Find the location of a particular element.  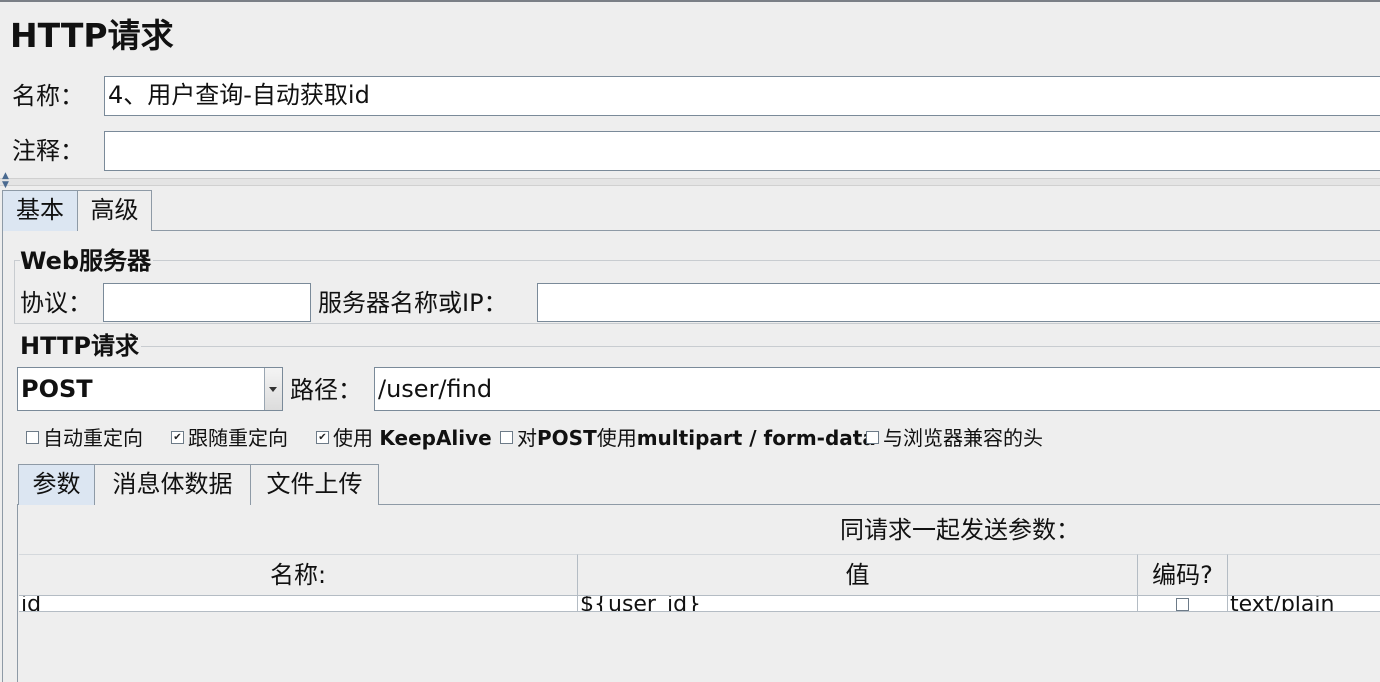

multipart-label-bold2: multipart / form-data is located at coordinates (756, 438).